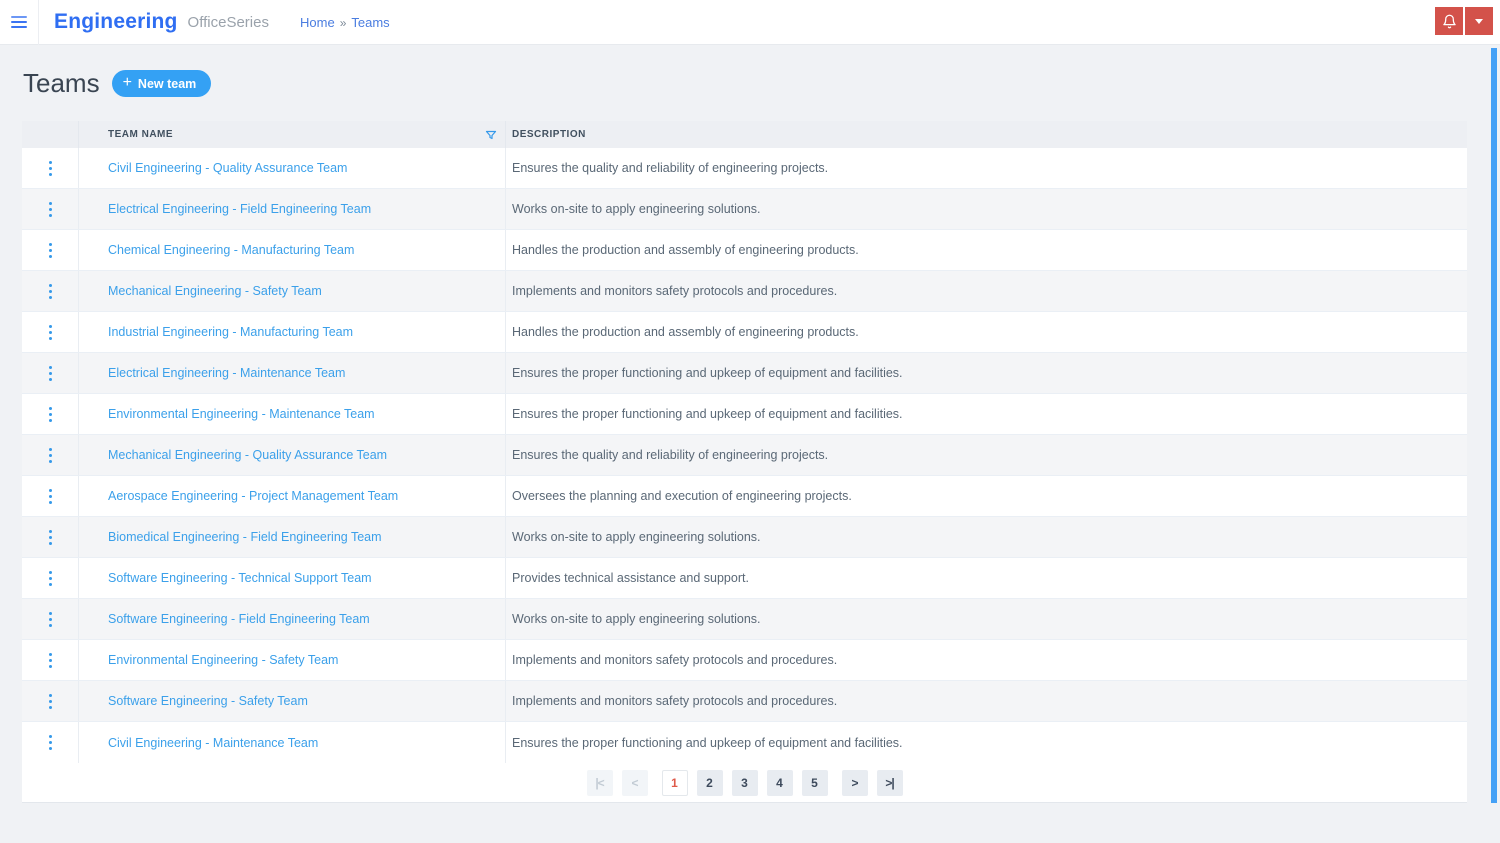 The image size is (1500, 843). Describe the element at coordinates (215, 291) in the screenshot. I see `team-name-link: Mechanical Engineering - Safety Team` at that location.